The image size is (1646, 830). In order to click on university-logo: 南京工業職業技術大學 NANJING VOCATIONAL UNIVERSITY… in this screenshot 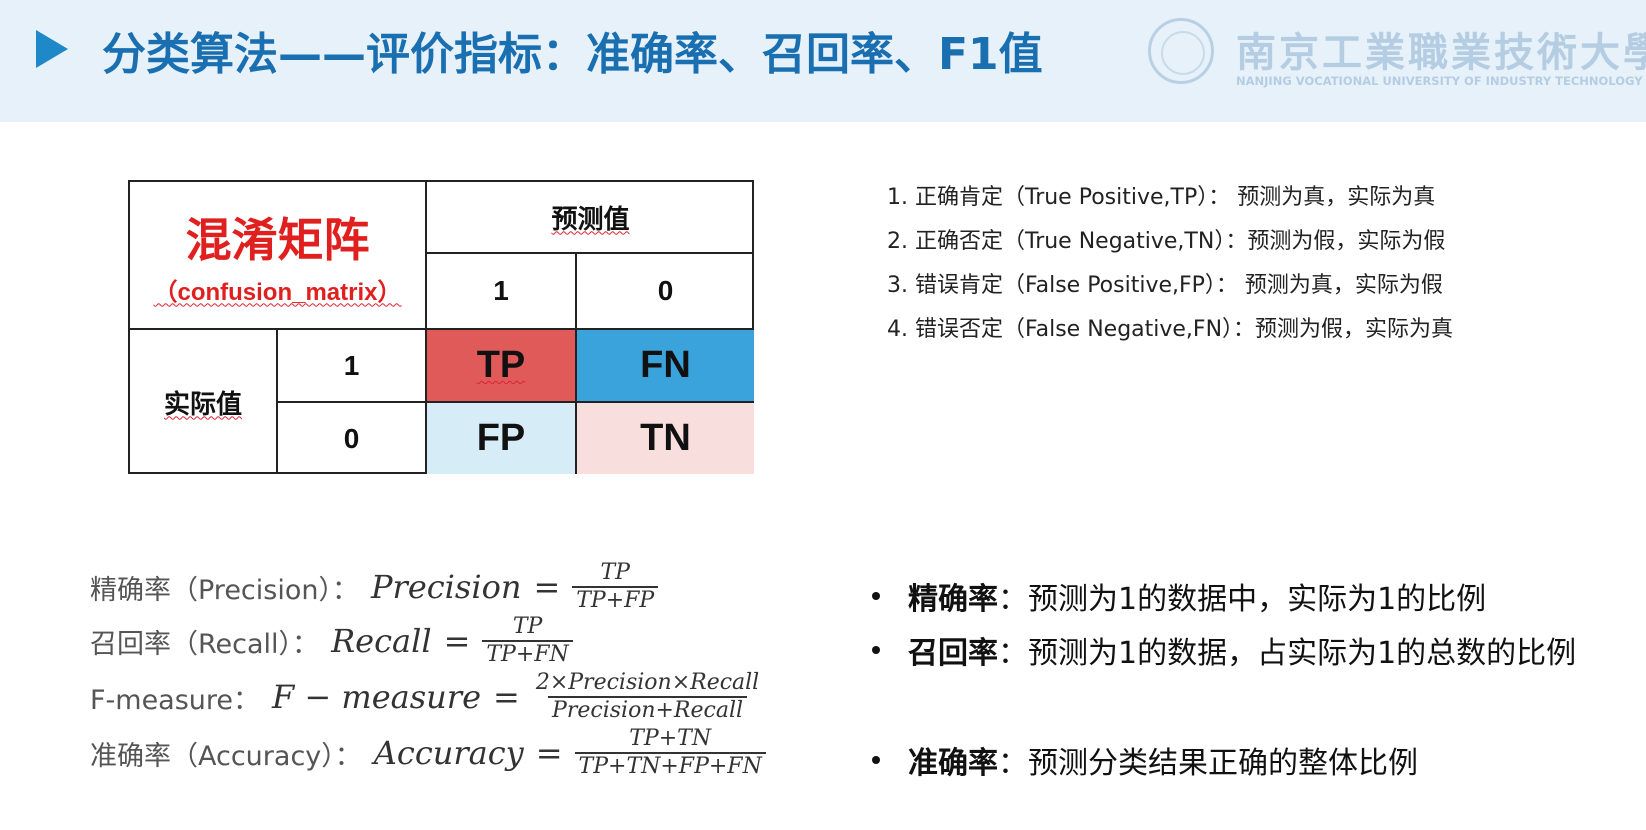, I will do `click(1397, 54)`.